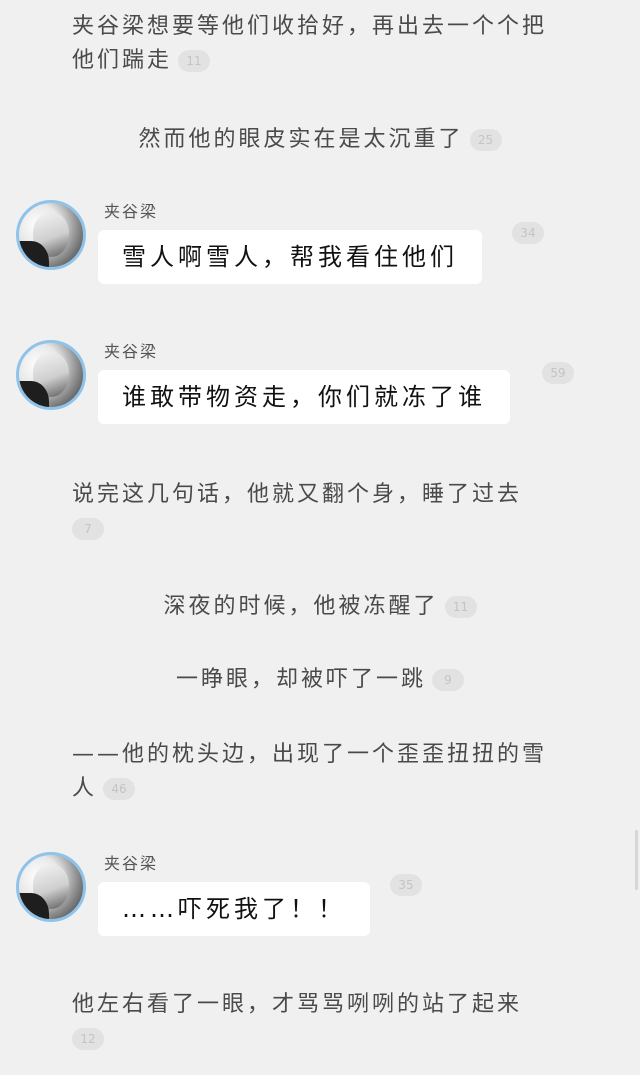  What do you see at coordinates (310, 43) in the screenshot?
I see `narration-text: 夹谷梁想要等他们收拾好，再出去一个个把他们踹走` at bounding box center [310, 43].